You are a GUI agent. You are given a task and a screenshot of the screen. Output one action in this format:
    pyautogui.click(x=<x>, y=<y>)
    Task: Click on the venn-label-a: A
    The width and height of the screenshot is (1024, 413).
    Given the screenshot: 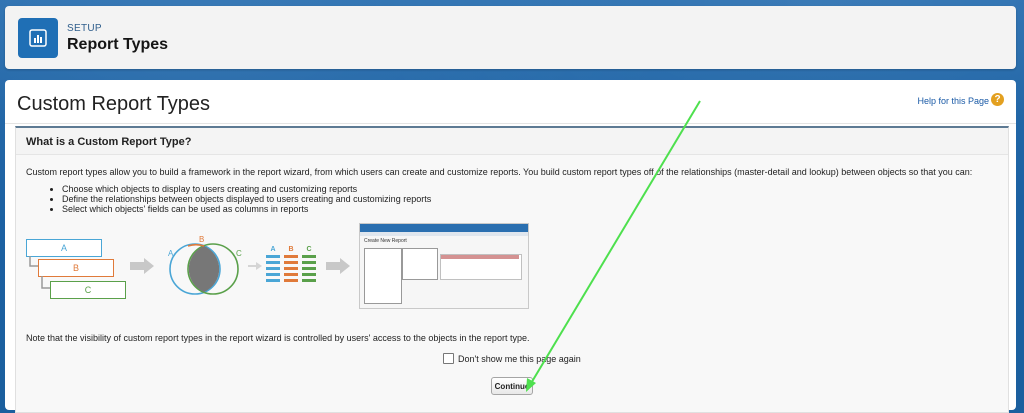 What is the action you would take?
    pyautogui.click(x=171, y=253)
    